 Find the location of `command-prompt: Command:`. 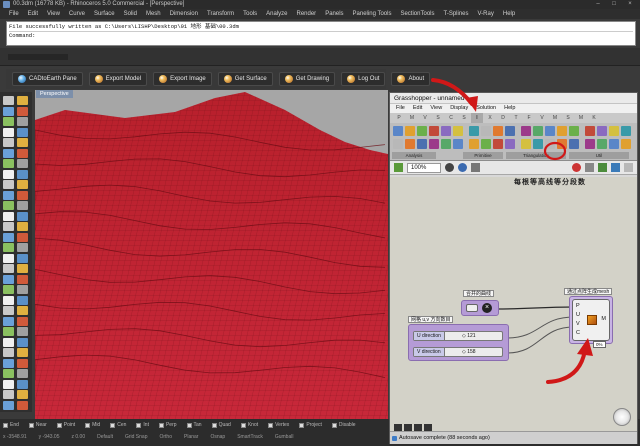

command-prompt: Command: is located at coordinates (321, 35).